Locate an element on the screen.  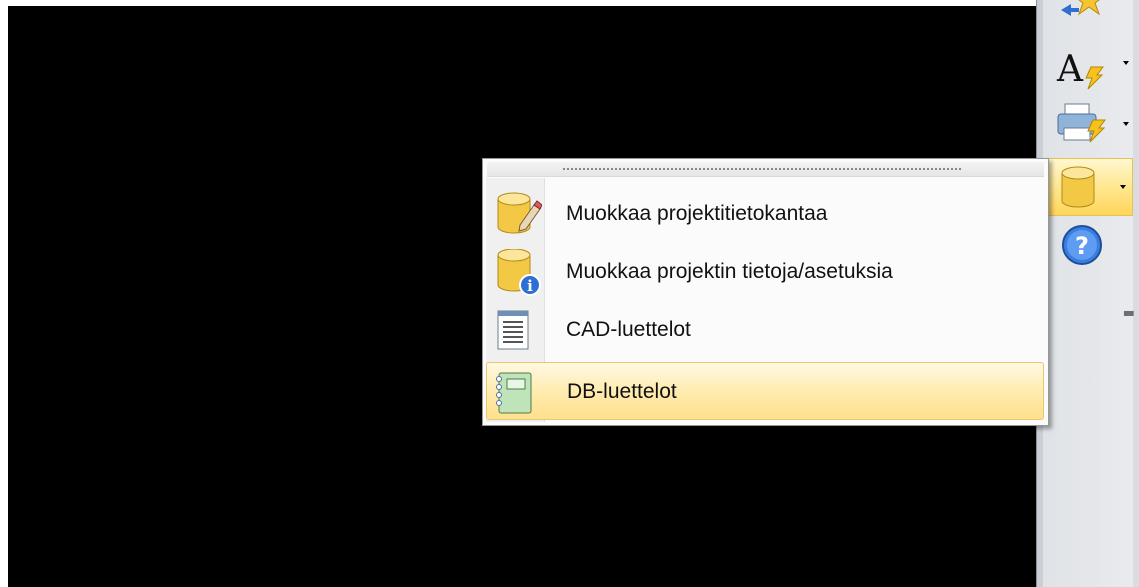
help-button: ? is located at coordinates (1088, 249).